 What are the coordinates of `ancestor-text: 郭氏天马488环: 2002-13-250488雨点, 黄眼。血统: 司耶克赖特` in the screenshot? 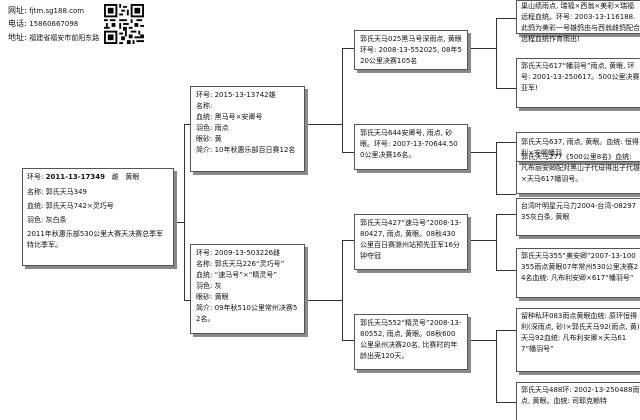 It's located at (580, 395).